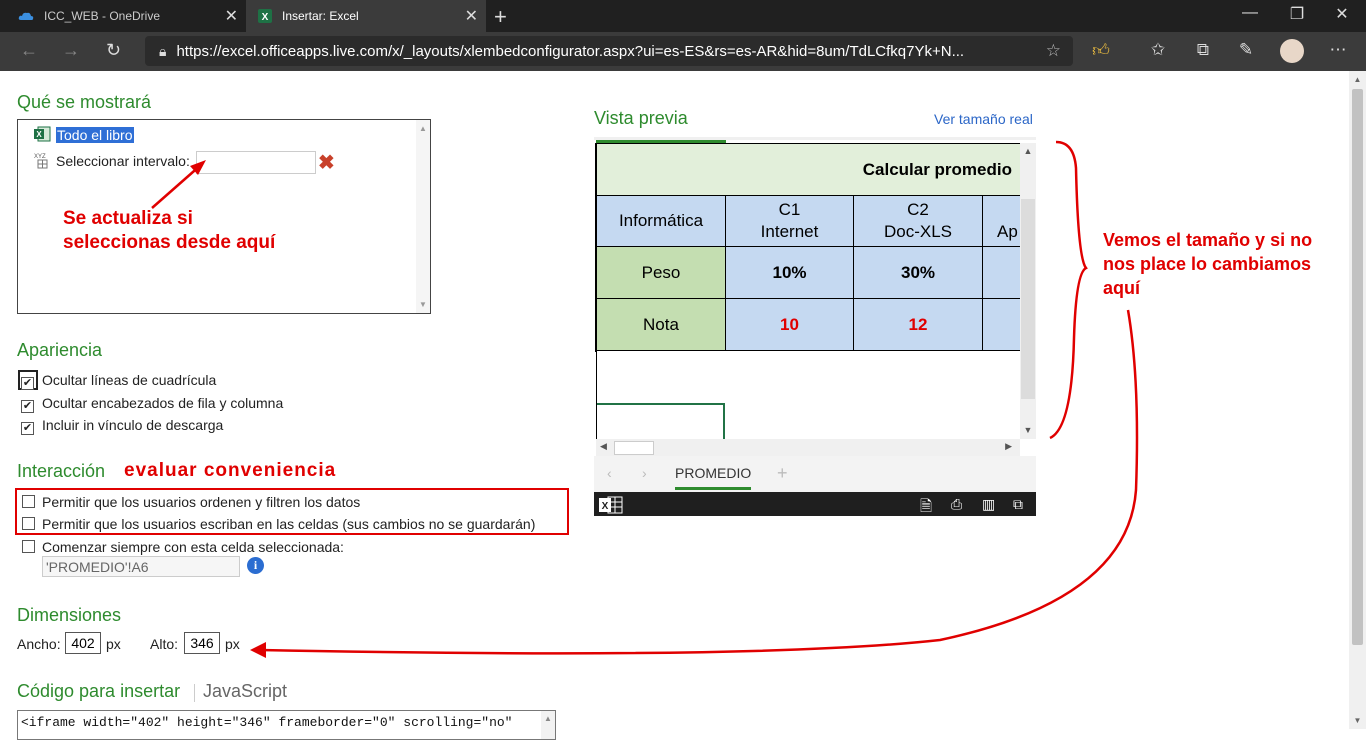 This screenshot has height=740, width=1366. What do you see at coordinates (102, 16) in the screenshot?
I see `tab-title: ICC_WEB - OneDrive` at bounding box center [102, 16].